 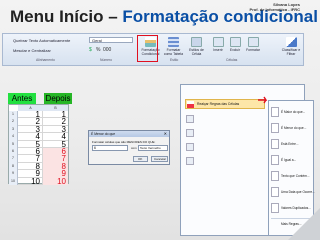 What do you see at coordinates (13, 137) in the screenshot?
I see `row-number: 4` at bounding box center [13, 137].